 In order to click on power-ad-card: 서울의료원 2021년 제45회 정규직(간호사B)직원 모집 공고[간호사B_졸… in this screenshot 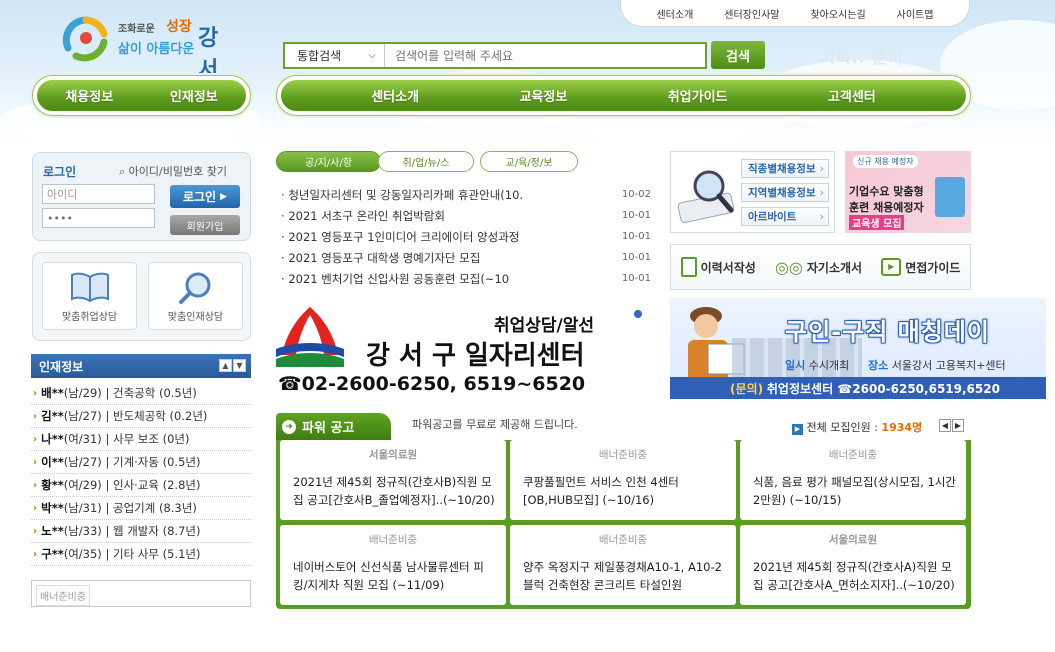, I will do `click(393, 480)`.